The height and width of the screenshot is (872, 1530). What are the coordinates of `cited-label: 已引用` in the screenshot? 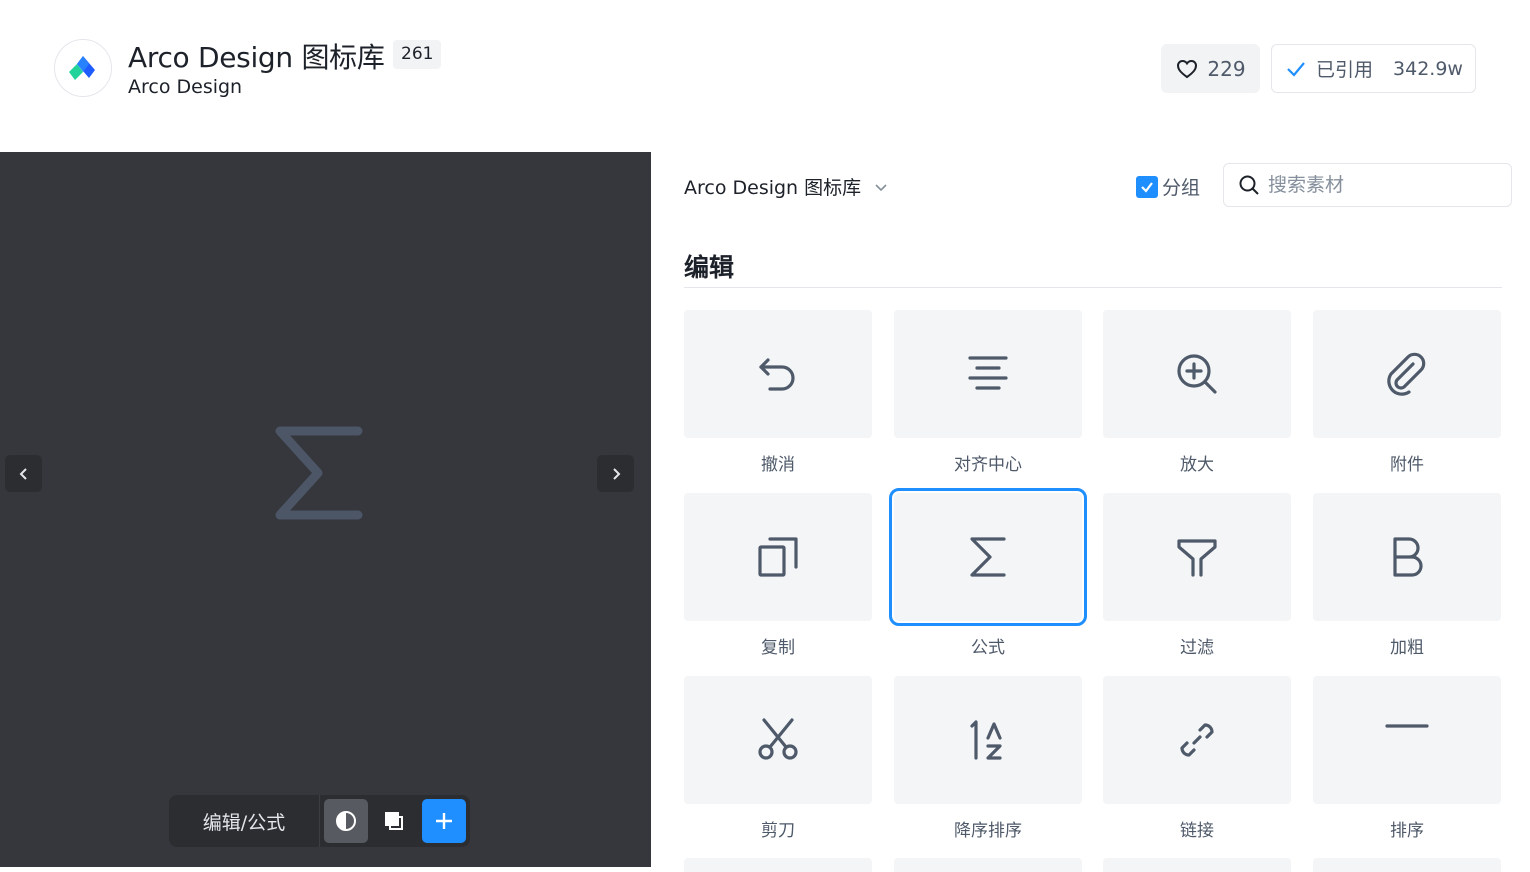 It's located at (1345, 70).